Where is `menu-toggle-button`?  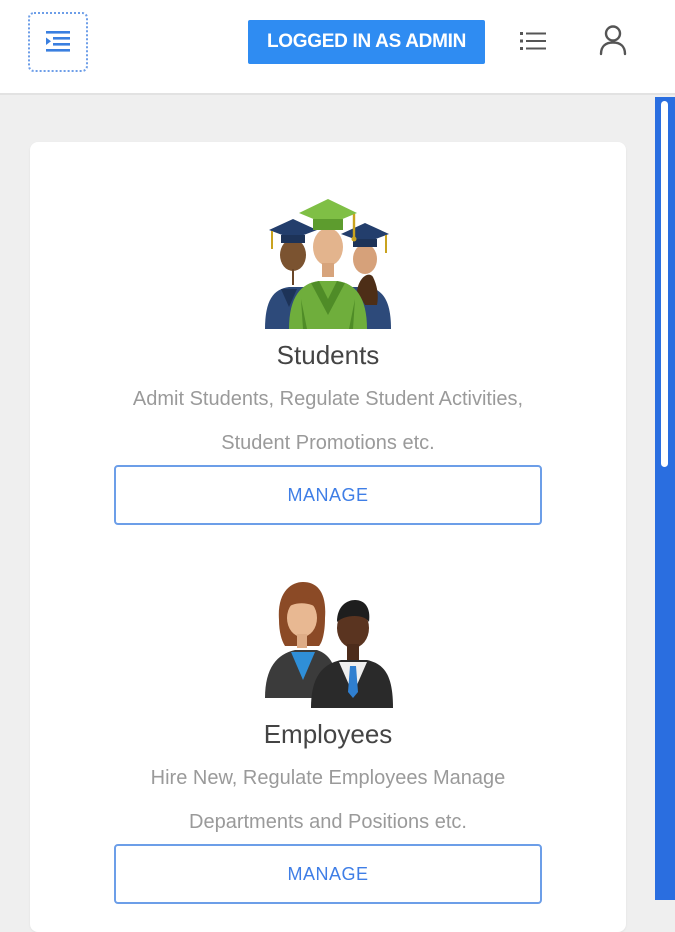
menu-toggle-button is located at coordinates (58, 42).